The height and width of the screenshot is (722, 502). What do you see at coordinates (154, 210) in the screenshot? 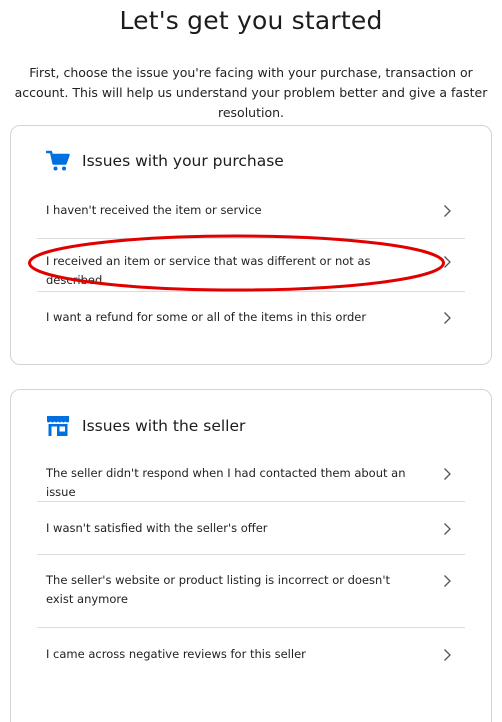
I see `issue-label: I haven't received the item or service` at bounding box center [154, 210].